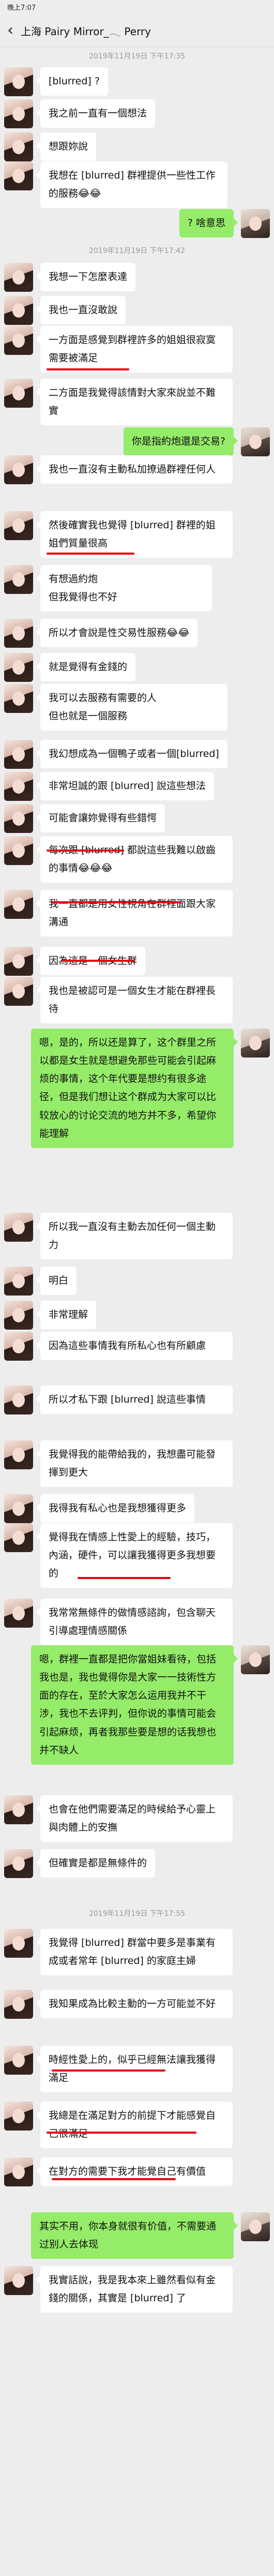 The image size is (274, 2576). What do you see at coordinates (208, 223) in the screenshot?
I see `outgoing-message: ? 啥意思` at bounding box center [208, 223].